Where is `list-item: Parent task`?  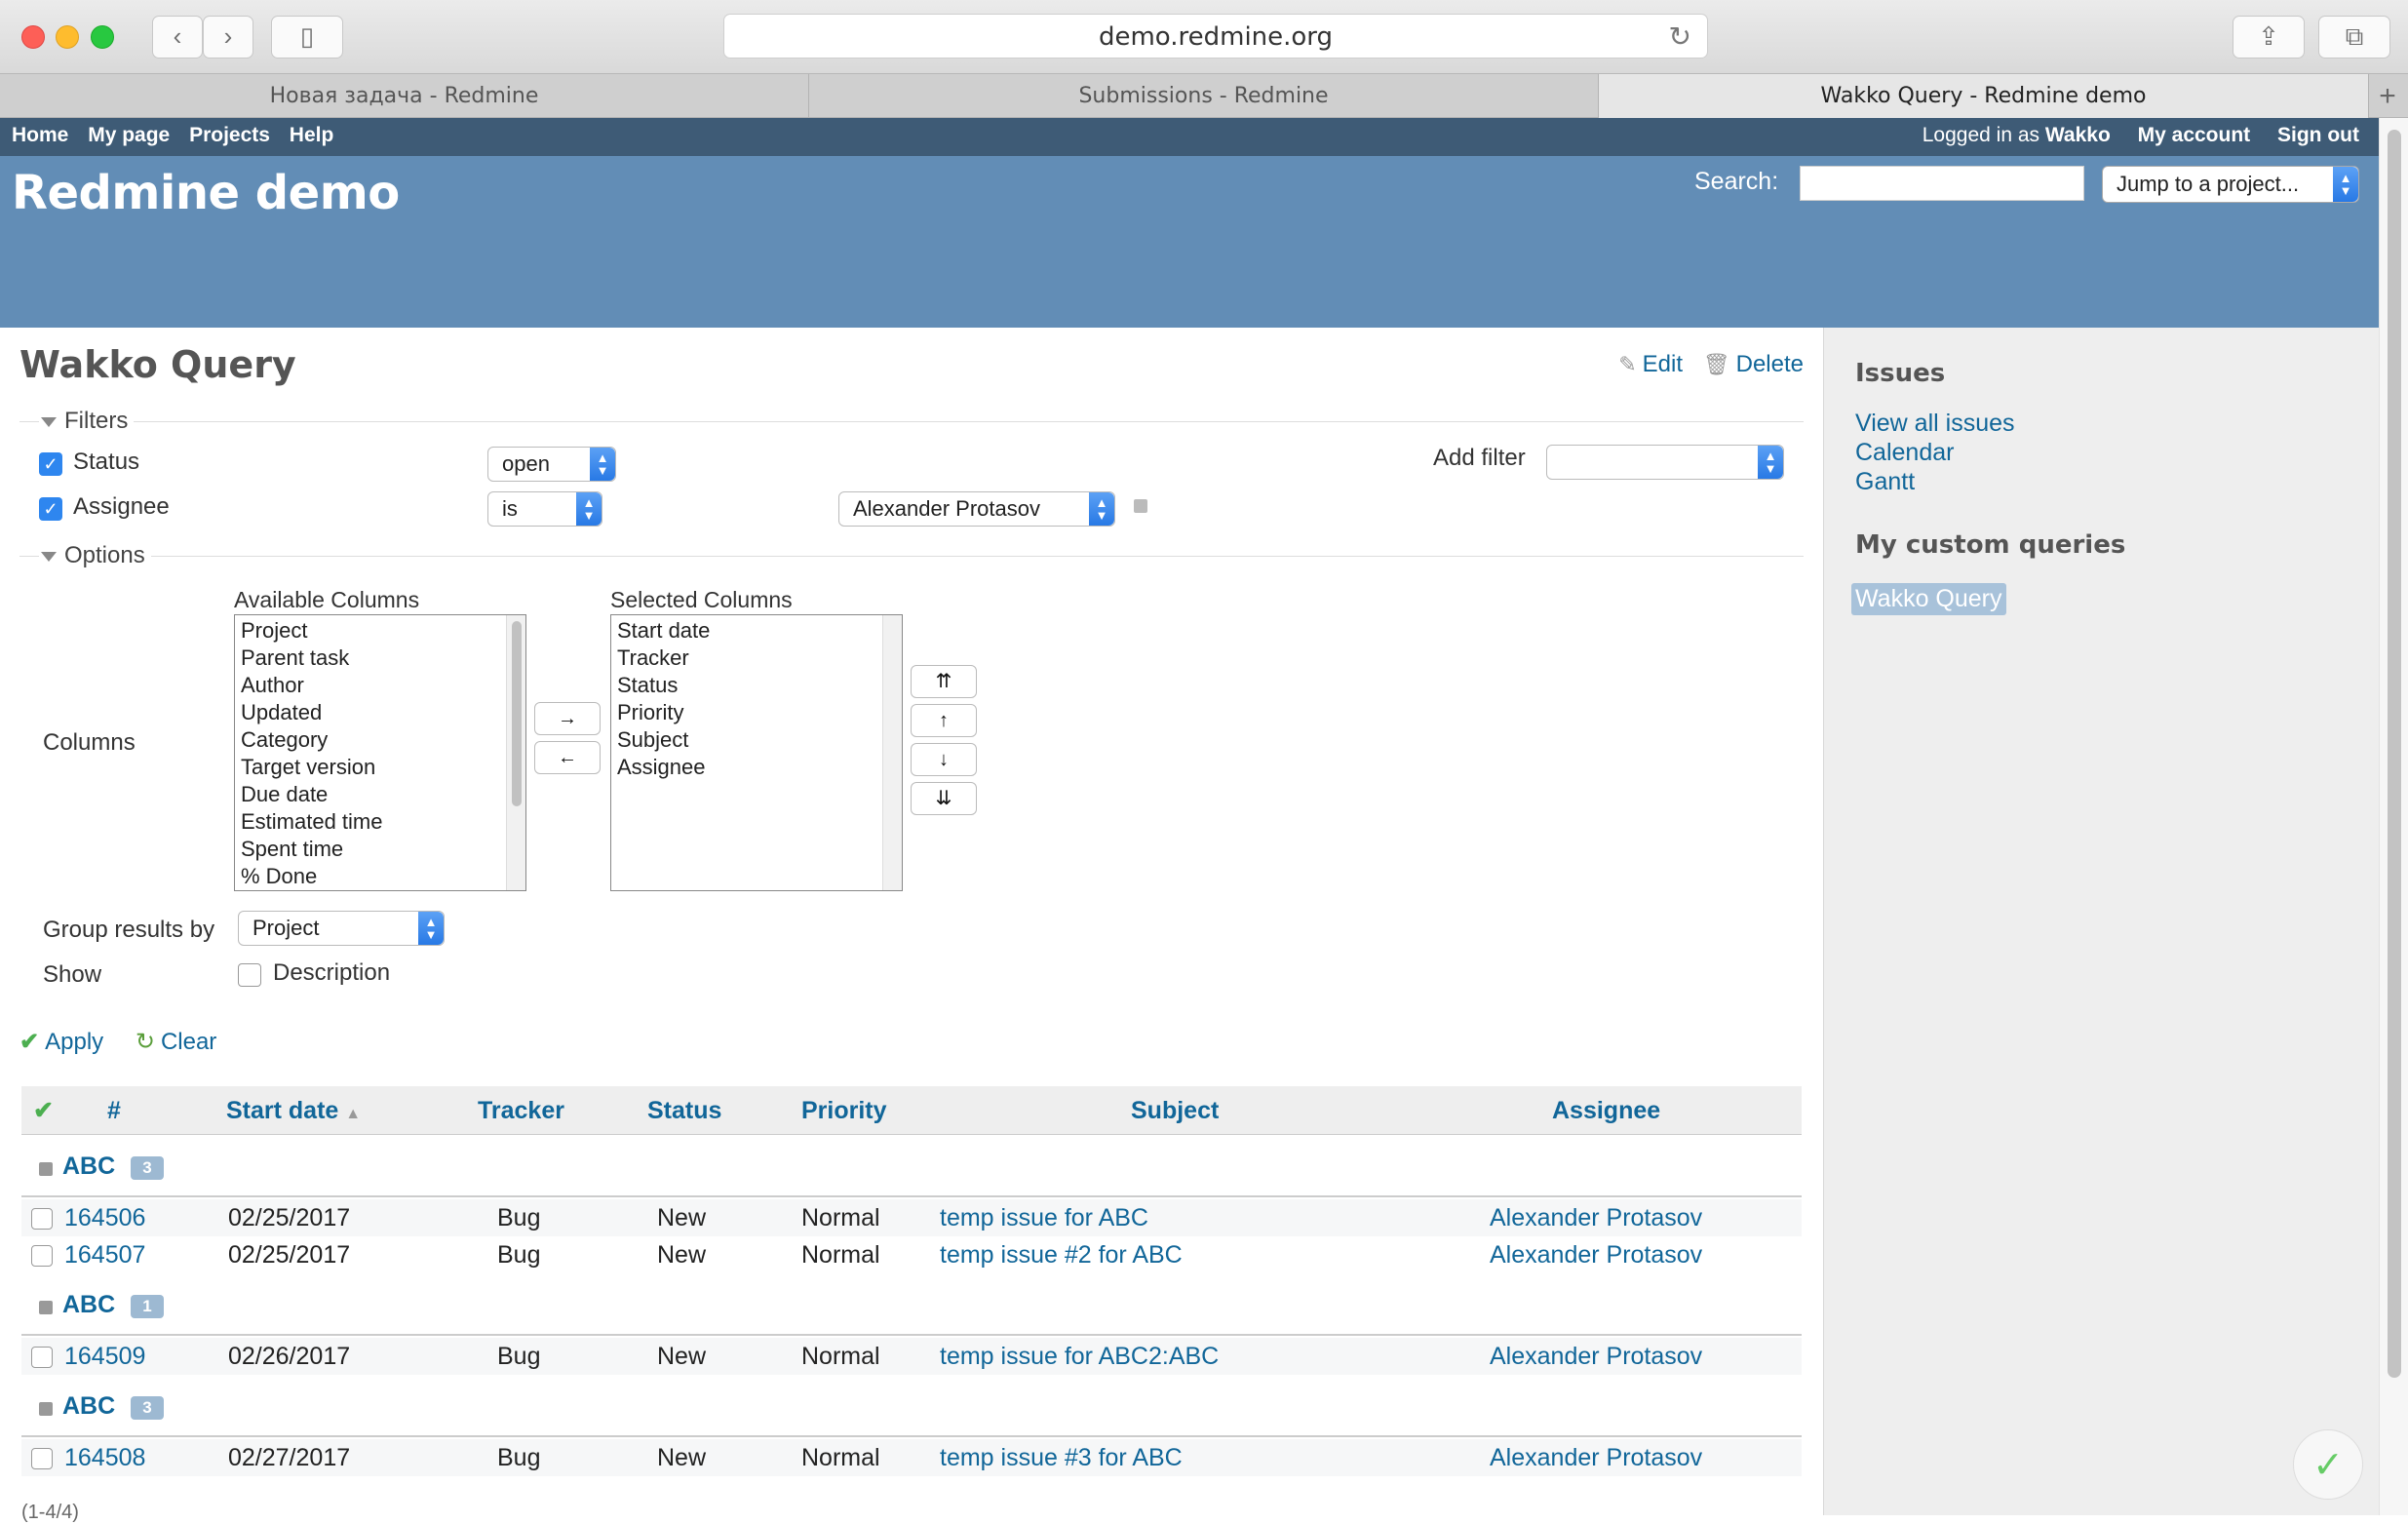
list-item: Parent task is located at coordinates (380, 658).